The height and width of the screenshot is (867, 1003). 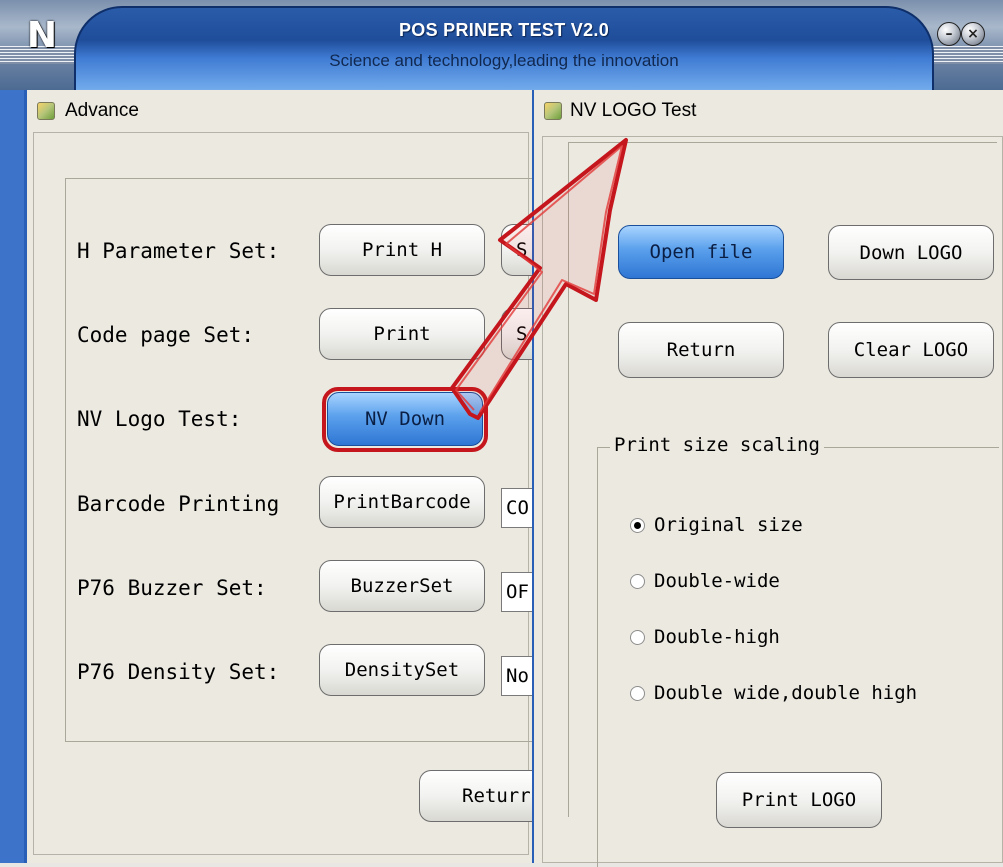 I want to click on red-arrow-icon, so click(x=539, y=279).